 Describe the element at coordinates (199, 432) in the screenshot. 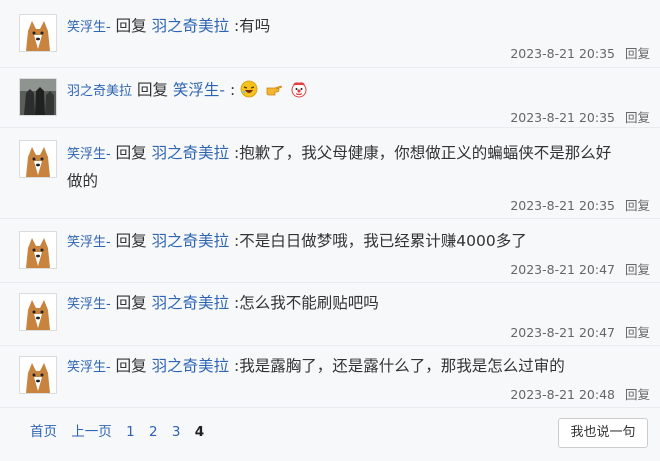

I see `page-current: 4` at that location.